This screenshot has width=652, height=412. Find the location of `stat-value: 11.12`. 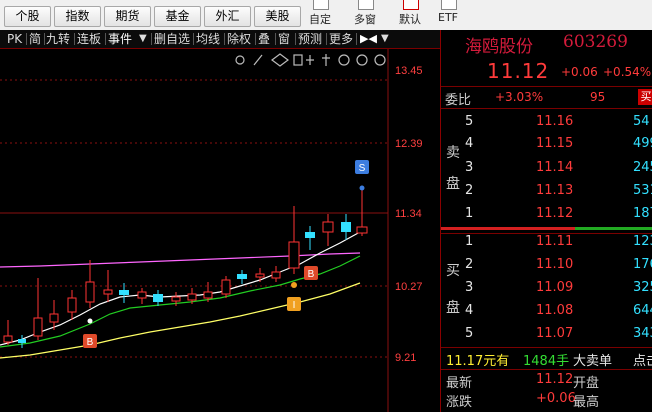

stat-value: 11.12 is located at coordinates (555, 379).